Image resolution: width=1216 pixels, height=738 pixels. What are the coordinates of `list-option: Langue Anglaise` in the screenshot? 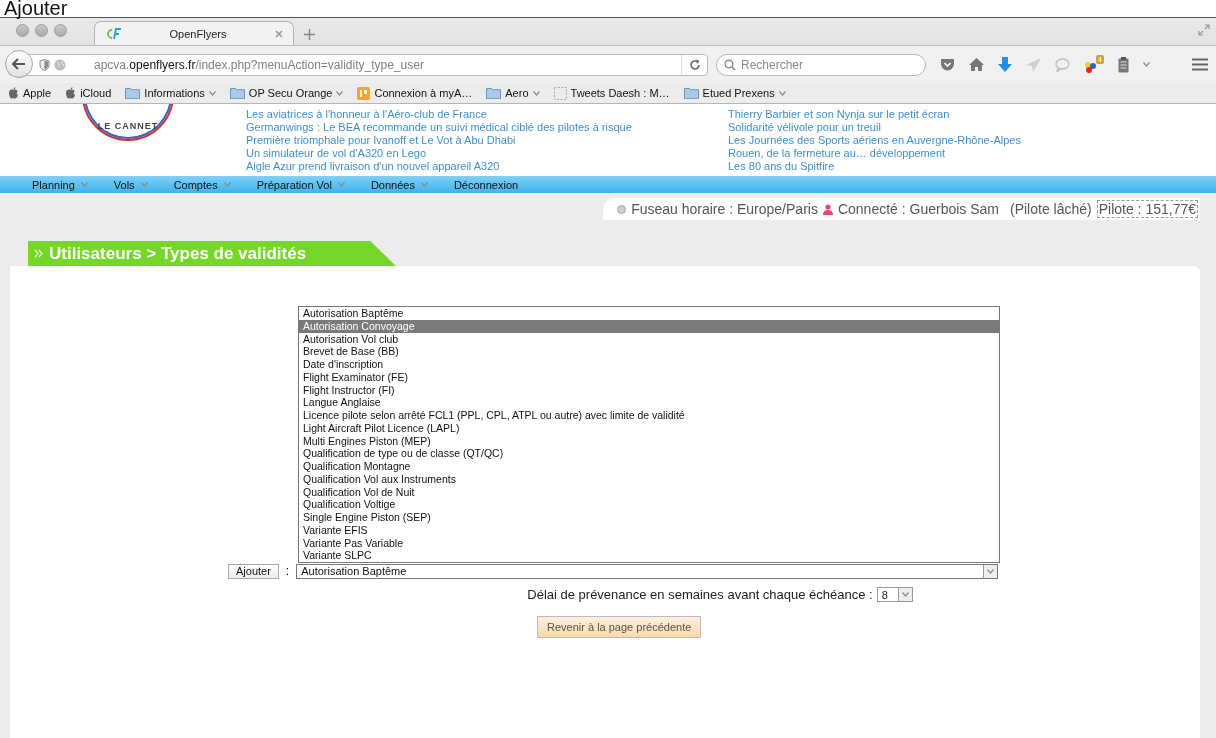 It's located at (649, 402).